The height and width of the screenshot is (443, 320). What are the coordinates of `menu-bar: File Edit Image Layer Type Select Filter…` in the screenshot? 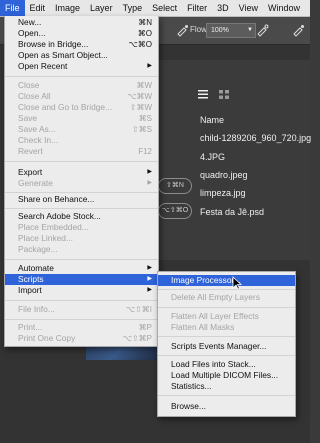 It's located at (155, 8).